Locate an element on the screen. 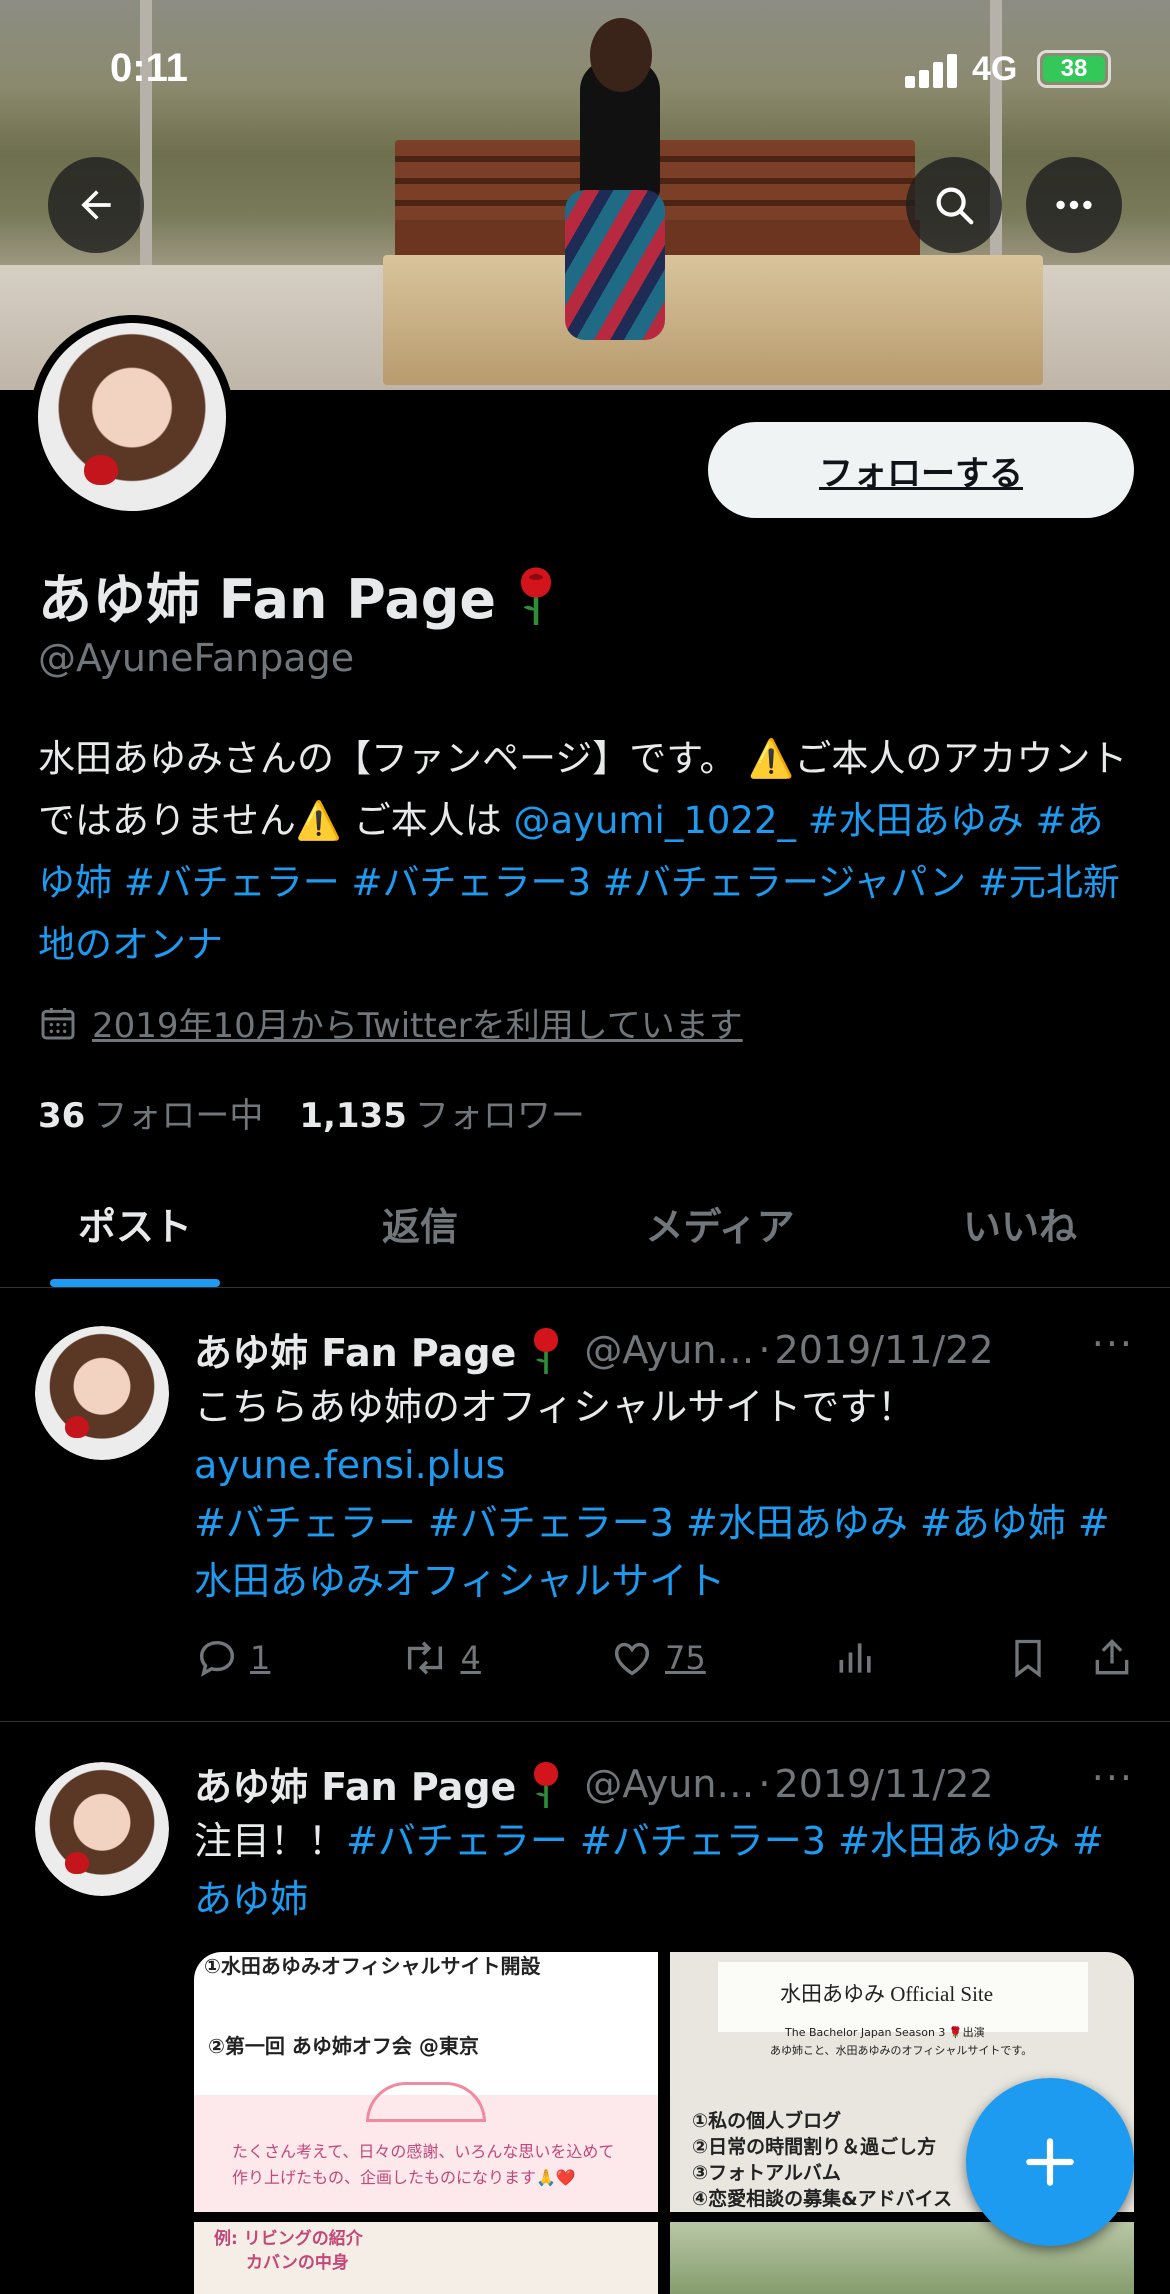 The height and width of the screenshot is (2294, 1170). more-horizontal-icon is located at coordinates (1074, 205).